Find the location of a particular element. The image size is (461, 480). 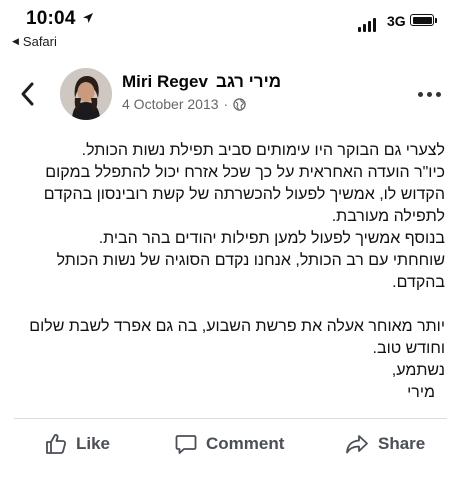

post-line: לתפילה מעורבת. is located at coordinates (388, 216).